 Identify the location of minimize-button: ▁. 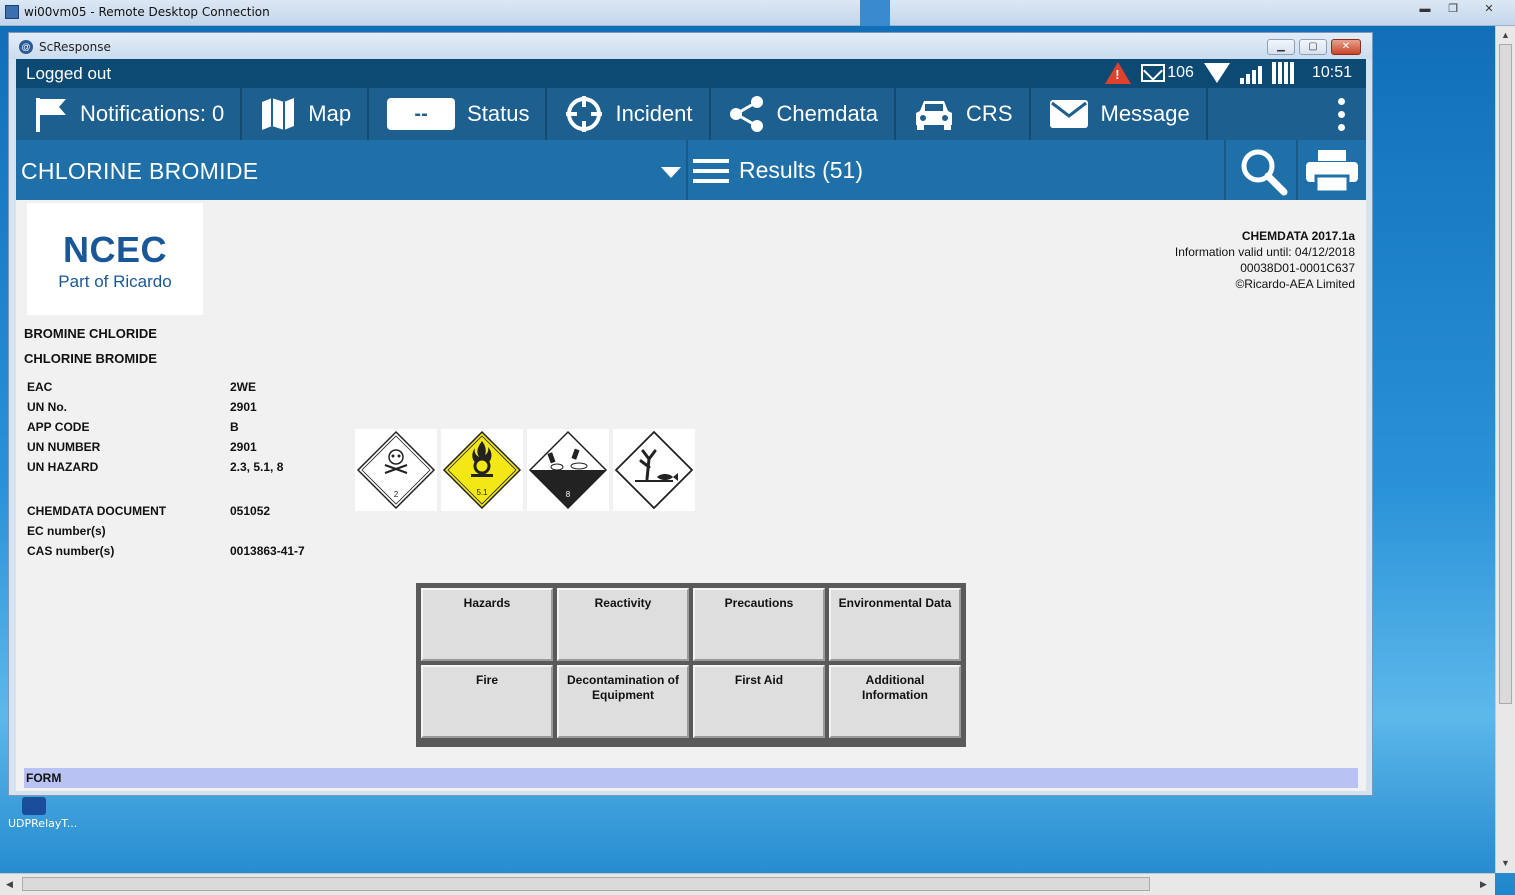
(1281, 47).